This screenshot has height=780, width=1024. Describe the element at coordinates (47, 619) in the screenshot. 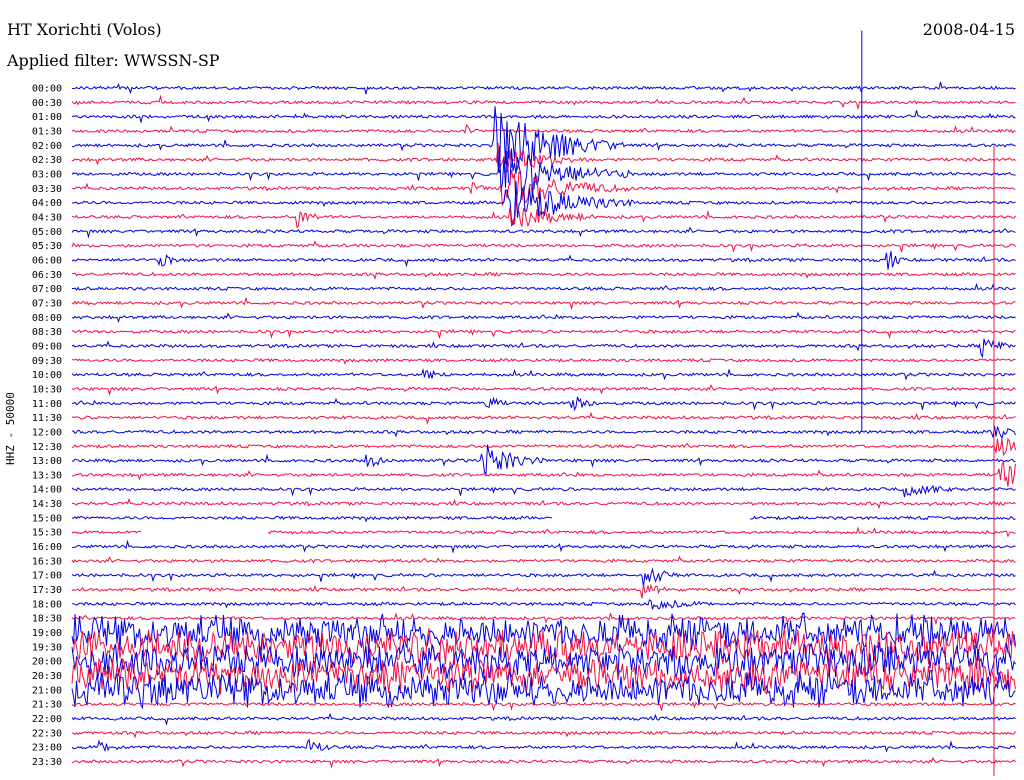

I see `time-tick-label: 18:30` at that location.